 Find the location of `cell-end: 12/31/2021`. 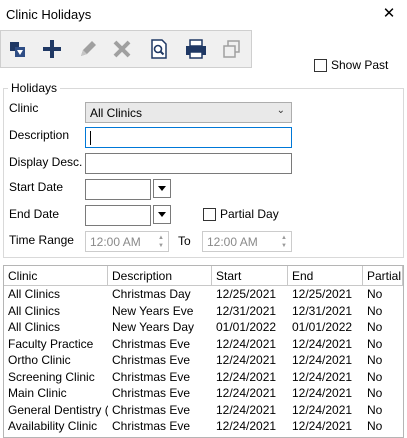

cell-end: 12/31/2021 is located at coordinates (322, 310).